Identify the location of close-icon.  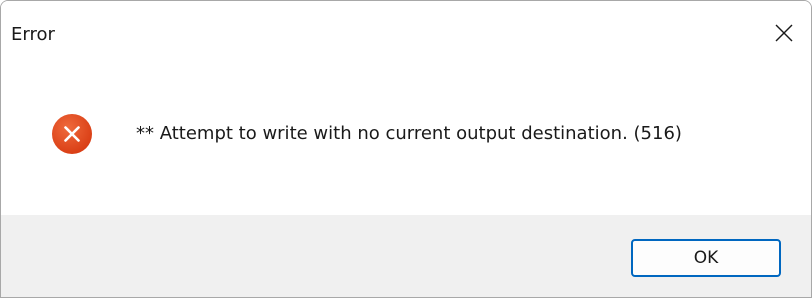
(784, 33).